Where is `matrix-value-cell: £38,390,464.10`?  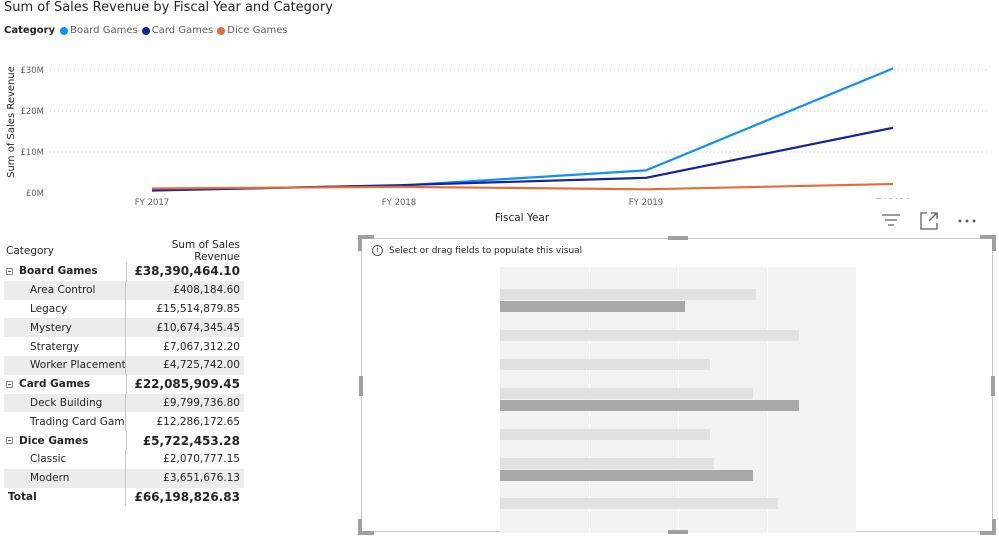
matrix-value-cell: £38,390,464.10 is located at coordinates (187, 271).